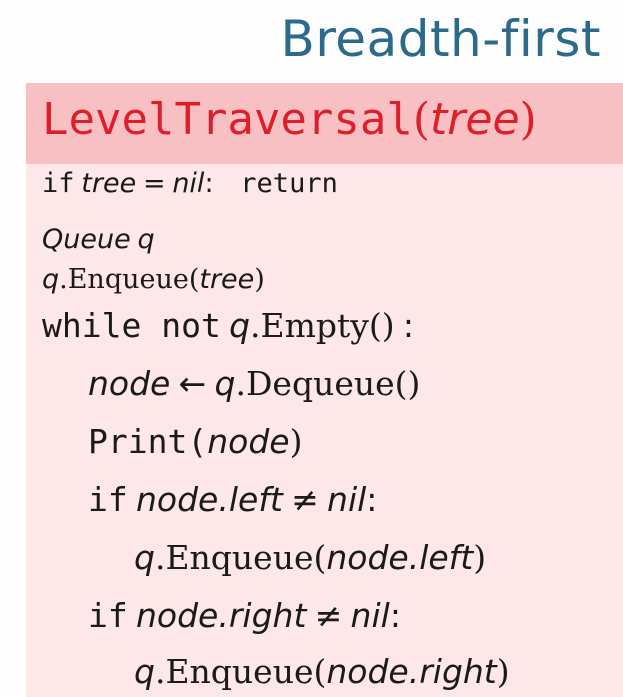  I want to click on keyword-while-not: while not, so click(131, 325).